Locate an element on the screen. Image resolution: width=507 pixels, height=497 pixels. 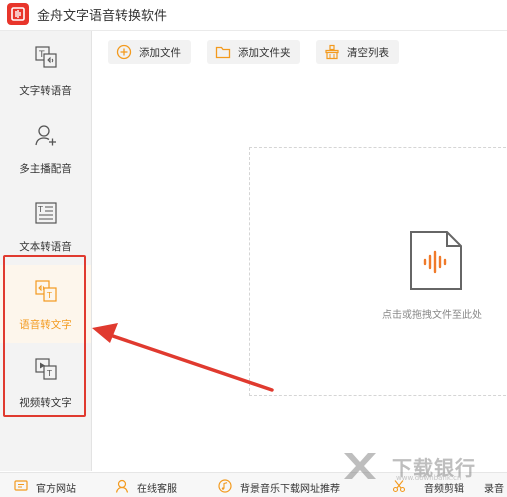
scissors-icon is located at coordinates (399, 486).